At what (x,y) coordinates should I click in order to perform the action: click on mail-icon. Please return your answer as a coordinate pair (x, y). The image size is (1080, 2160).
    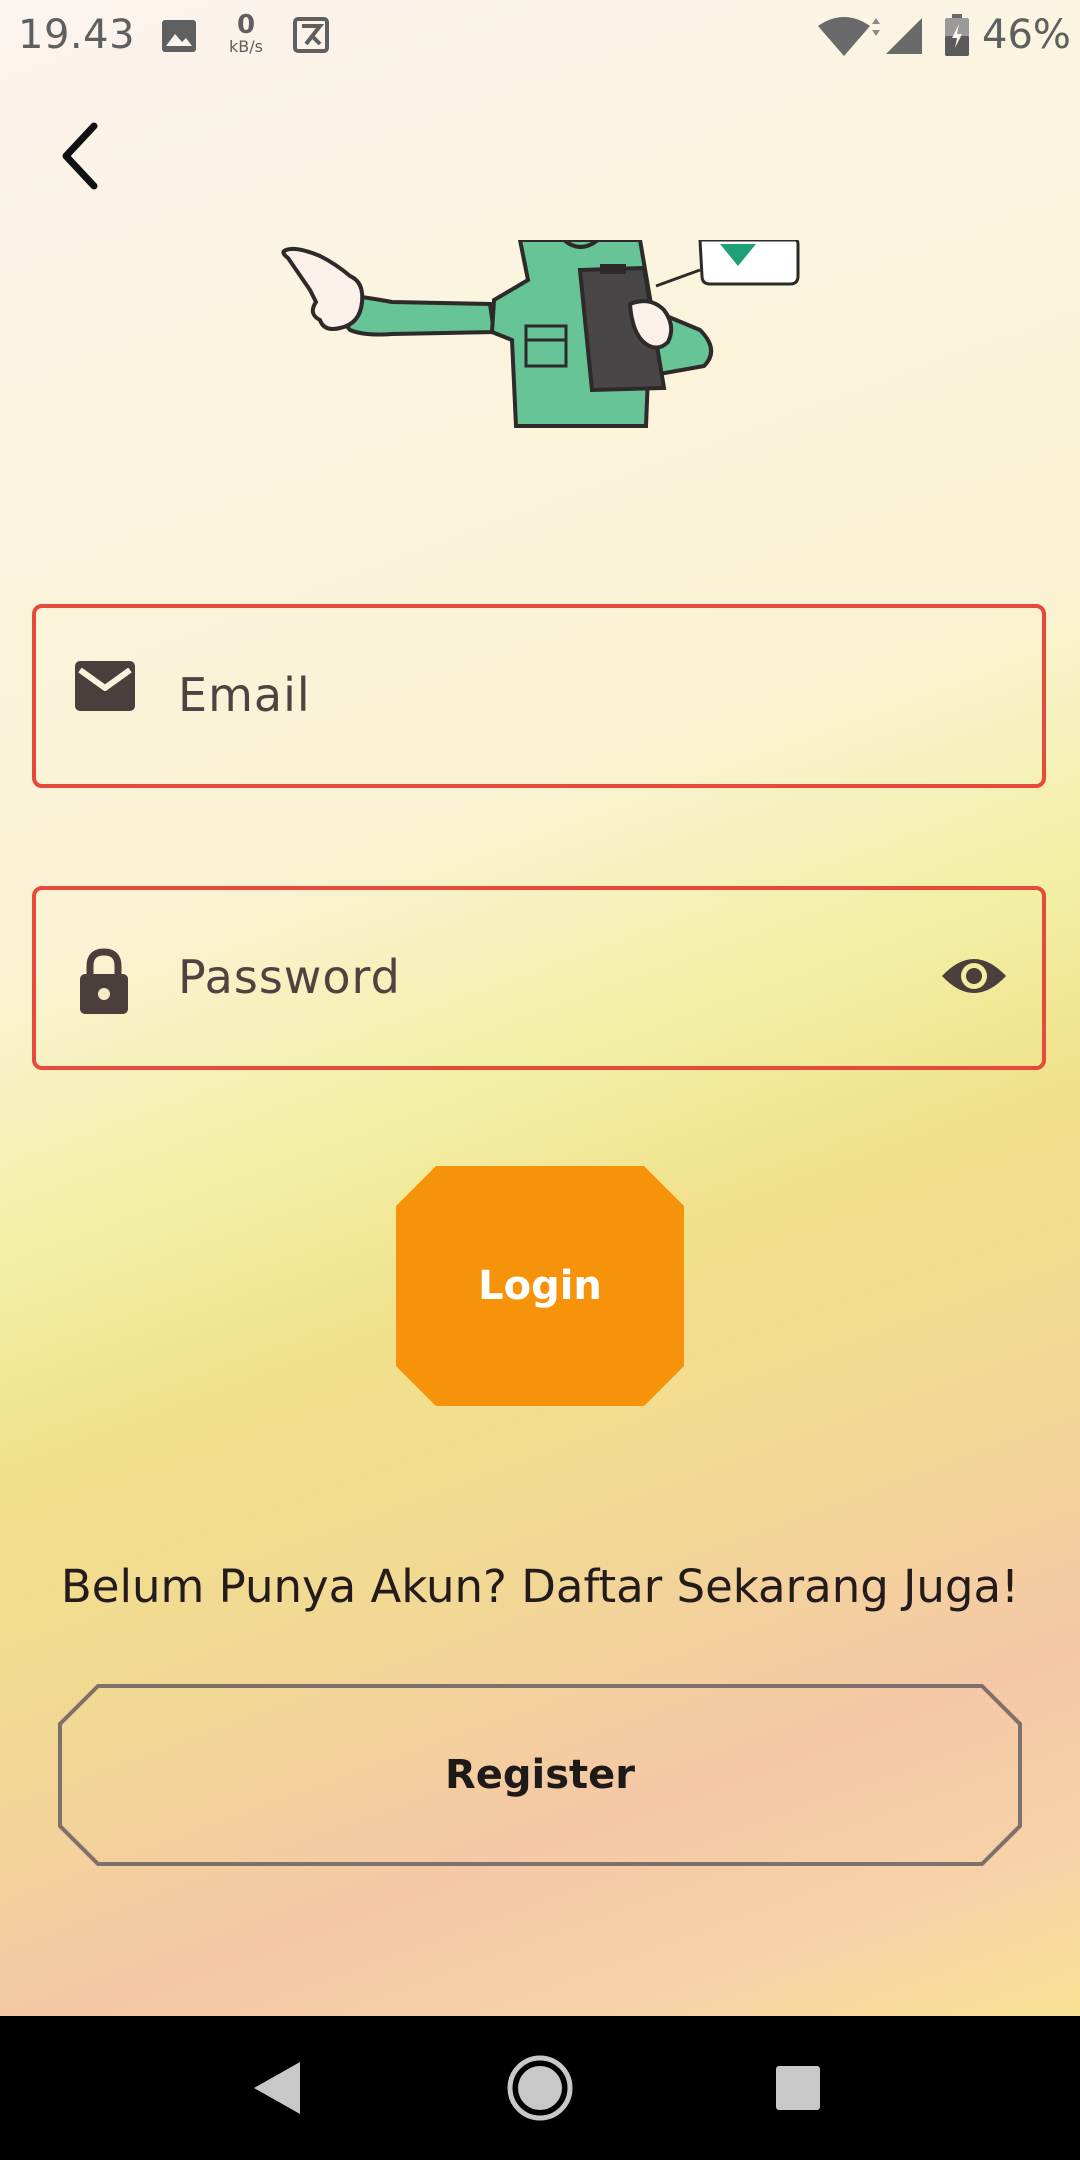
    Looking at the image, I should click on (105, 686).